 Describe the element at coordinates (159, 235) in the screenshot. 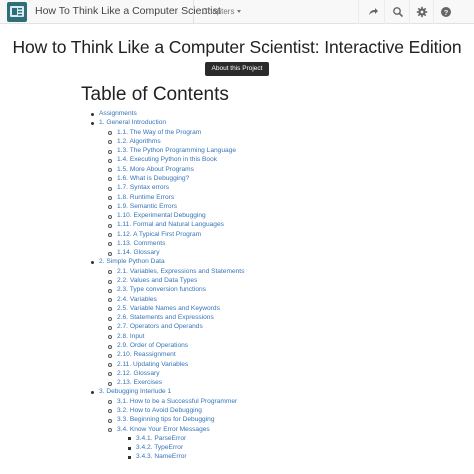

I see `toc-link: 1.12. A Typical First Program` at that location.